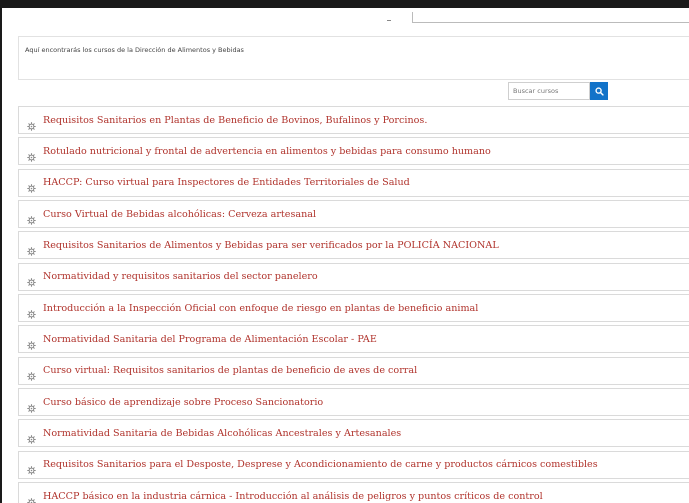 Image resolution: width=689 pixels, height=503 pixels. Describe the element at coordinates (345, 19) in the screenshot. I see `top-strip` at that location.